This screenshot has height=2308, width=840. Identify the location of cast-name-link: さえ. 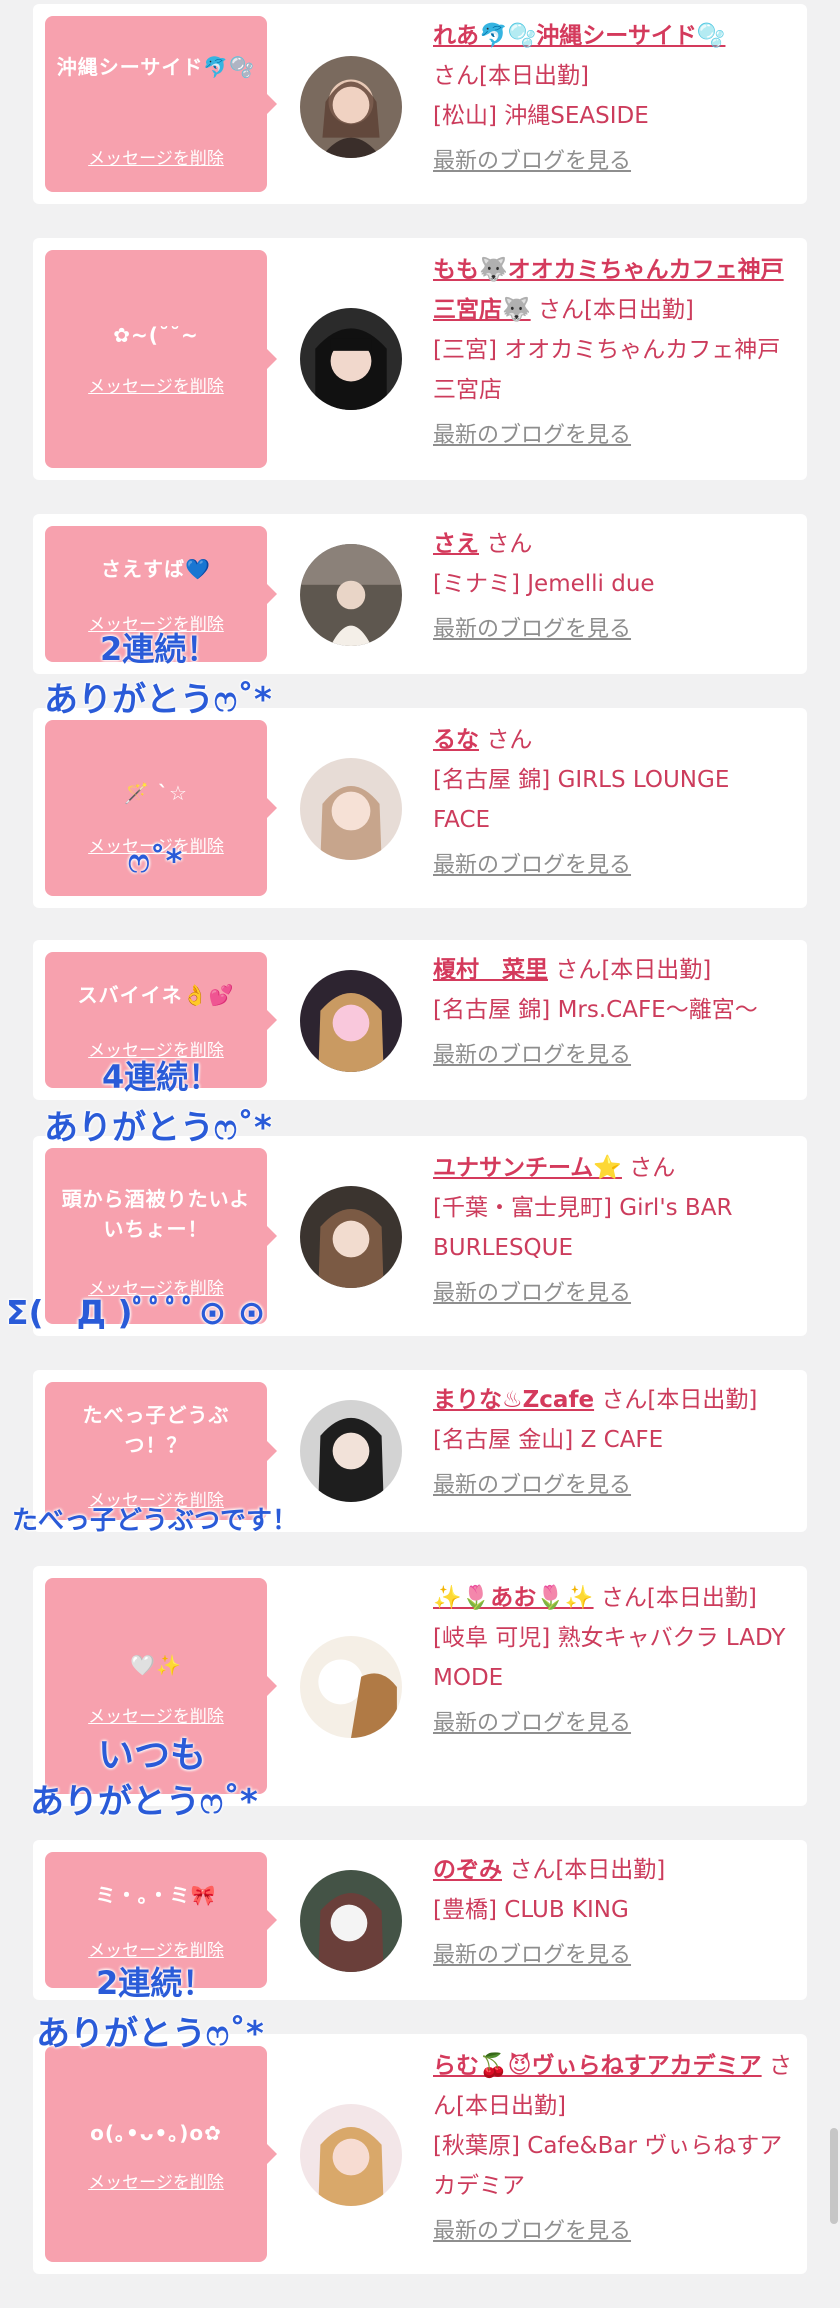
(456, 544).